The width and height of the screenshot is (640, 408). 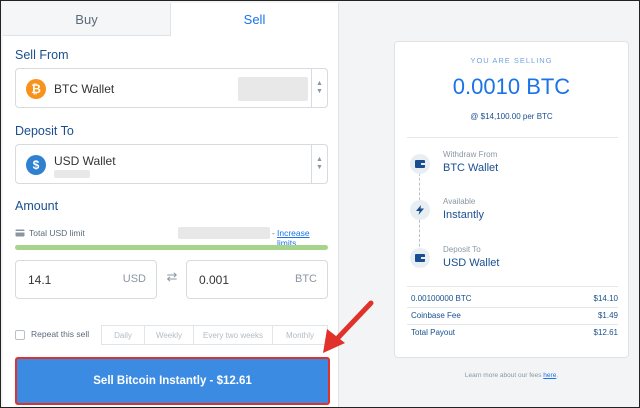 What do you see at coordinates (462, 249) in the screenshot?
I see `deposit-to-summary-label: Deposit To` at bounding box center [462, 249].